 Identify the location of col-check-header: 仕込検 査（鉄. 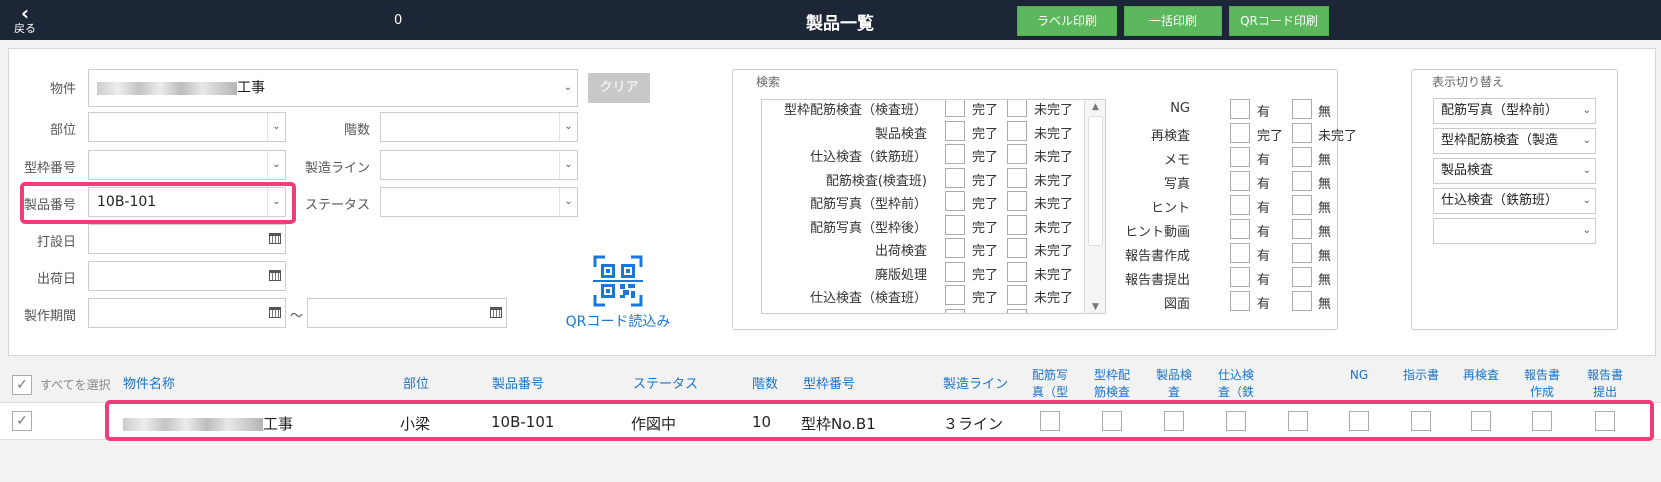
(1236, 384).